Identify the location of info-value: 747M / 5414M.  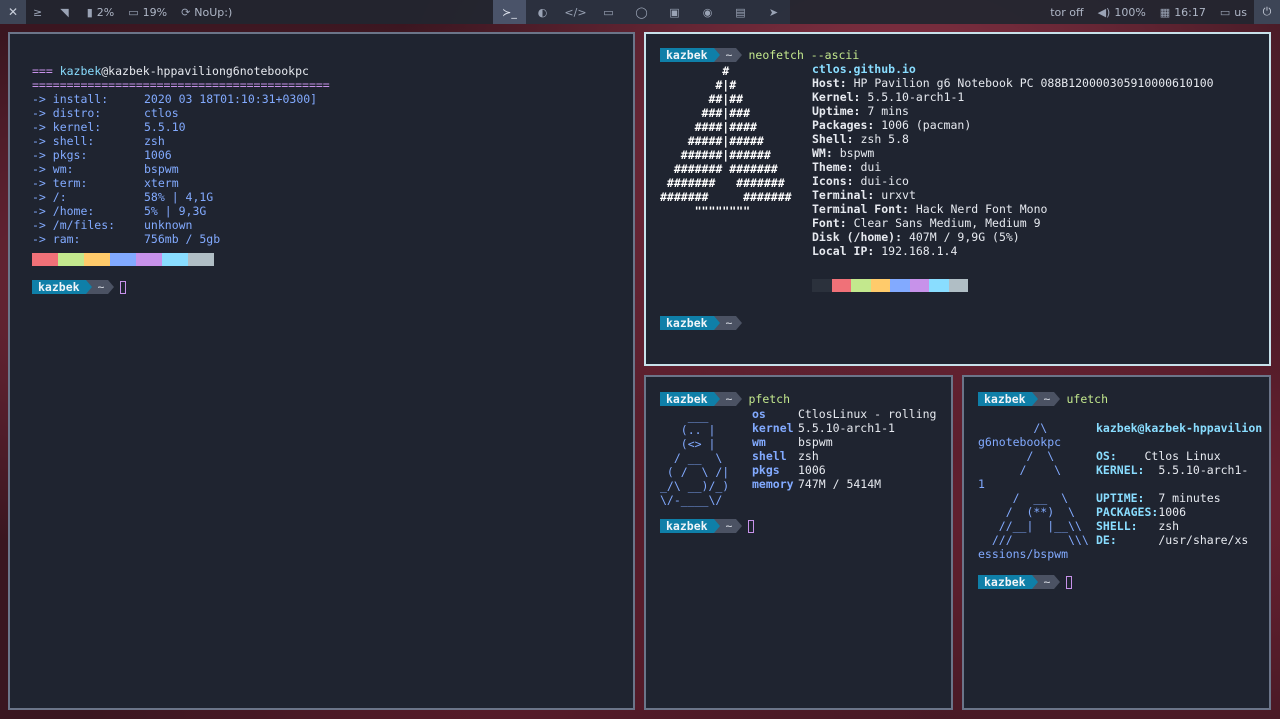
(840, 484).